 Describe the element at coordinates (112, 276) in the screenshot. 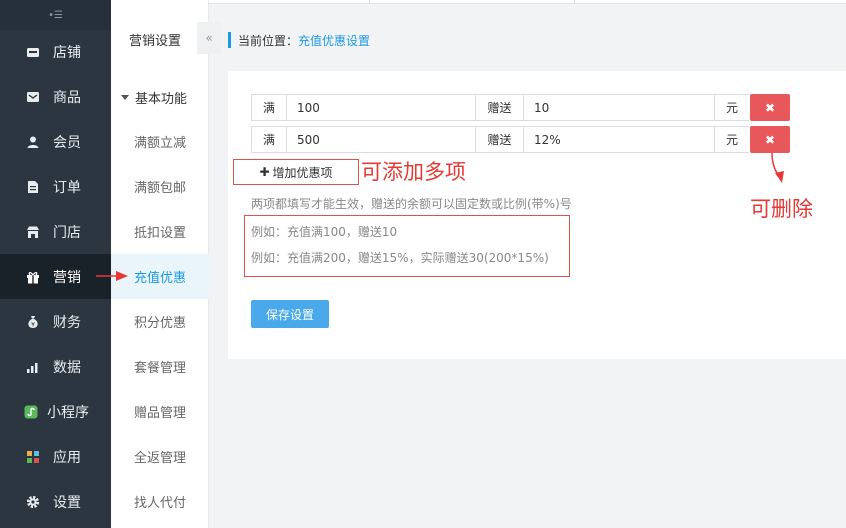

I see `arrow-to-submenu` at that location.